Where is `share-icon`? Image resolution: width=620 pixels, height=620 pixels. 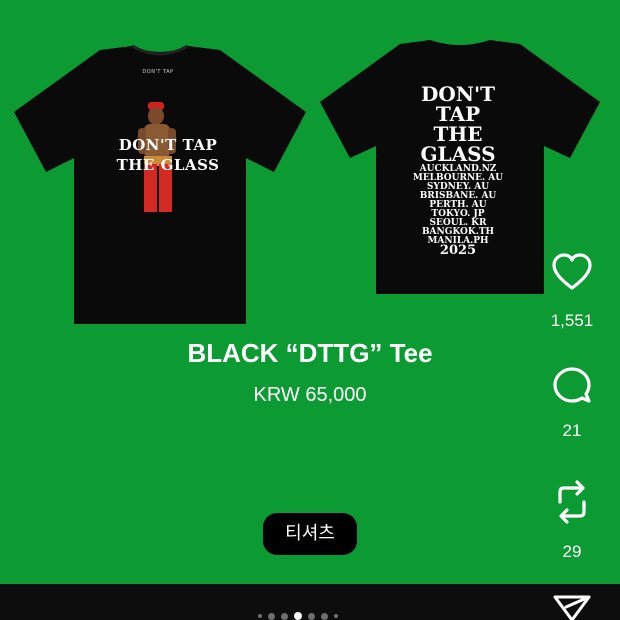
share-icon is located at coordinates (572, 607).